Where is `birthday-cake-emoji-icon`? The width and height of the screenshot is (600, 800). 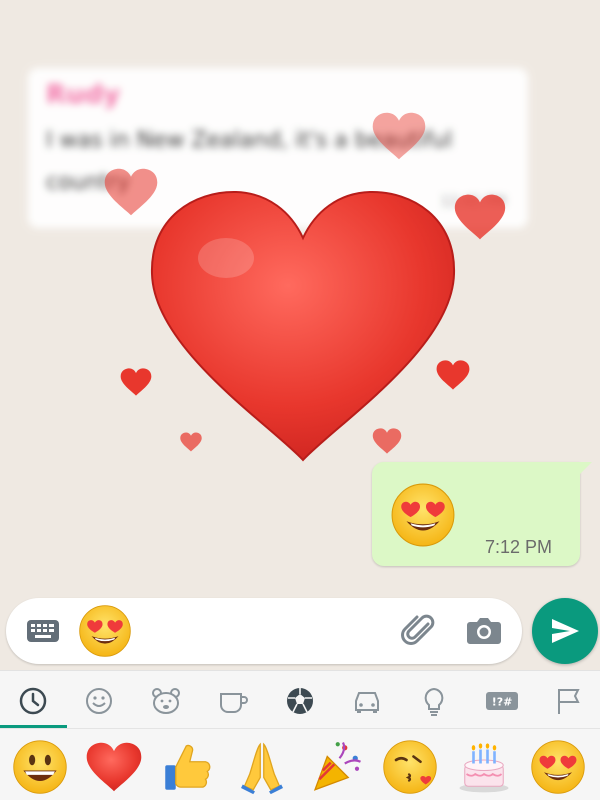 birthday-cake-emoji-icon is located at coordinates (484, 767).